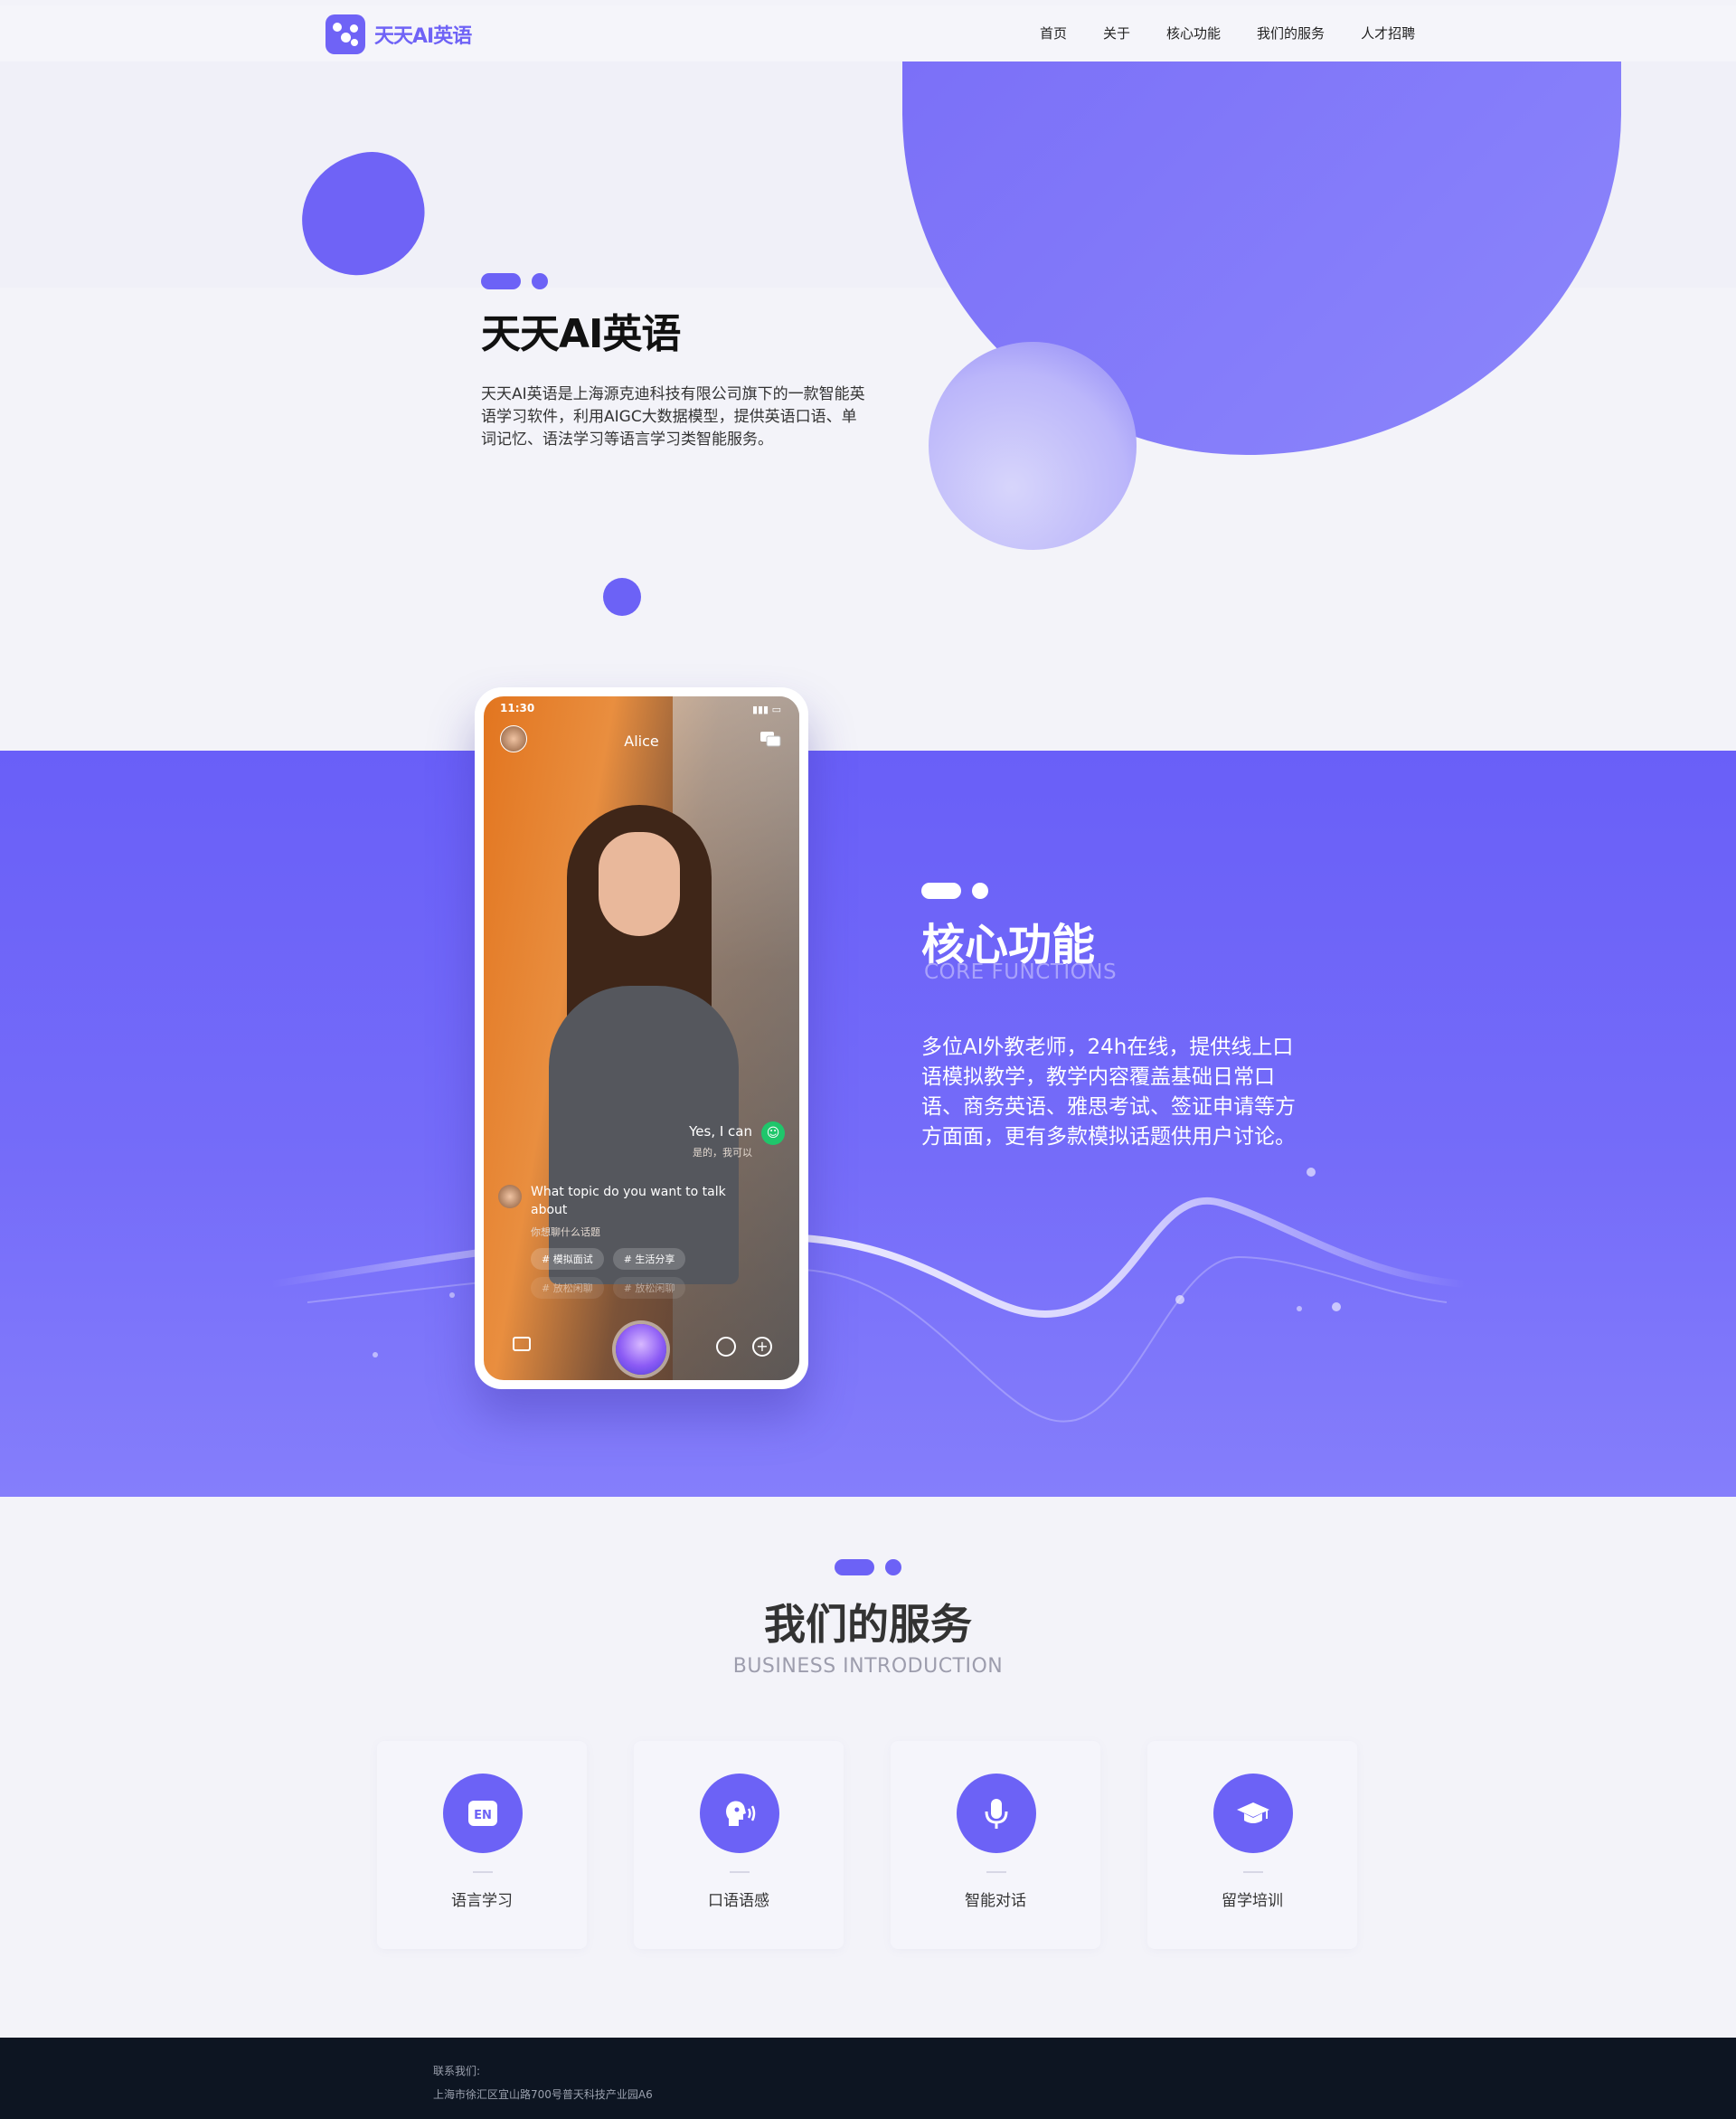 The image size is (1736, 2119). I want to click on topic-tag: # 模拟面试, so click(567, 1259).